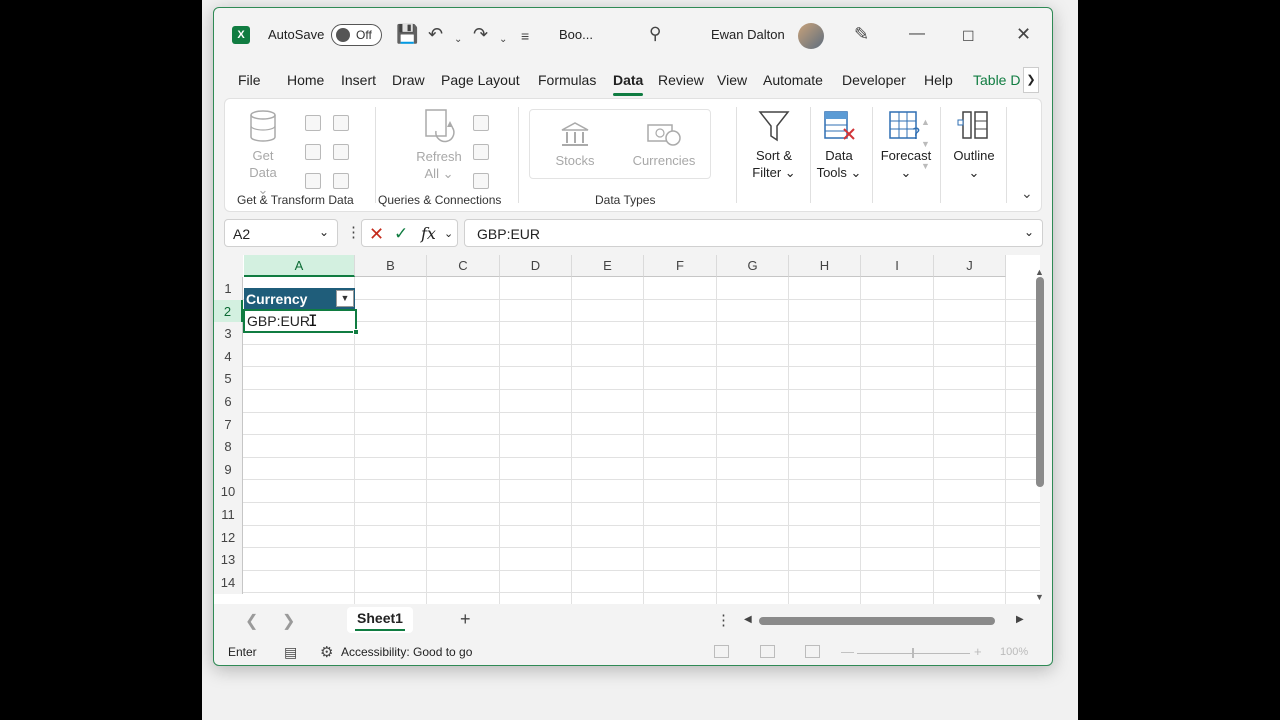 The width and height of the screenshot is (1280, 720). I want to click on column-header-d: D, so click(536, 266).